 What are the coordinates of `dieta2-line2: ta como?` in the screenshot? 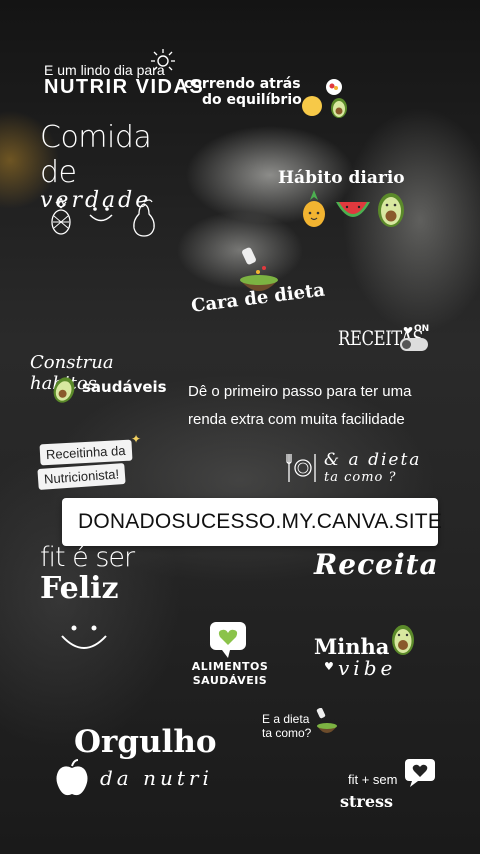 It's located at (287, 733).